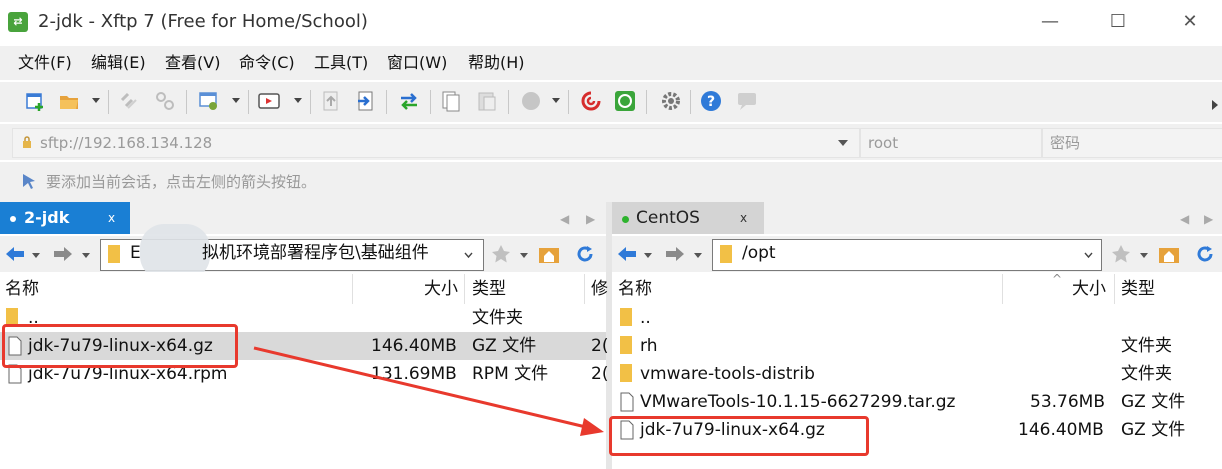  What do you see at coordinates (428, 391) in the screenshot?
I see `annotation-arrow` at bounding box center [428, 391].